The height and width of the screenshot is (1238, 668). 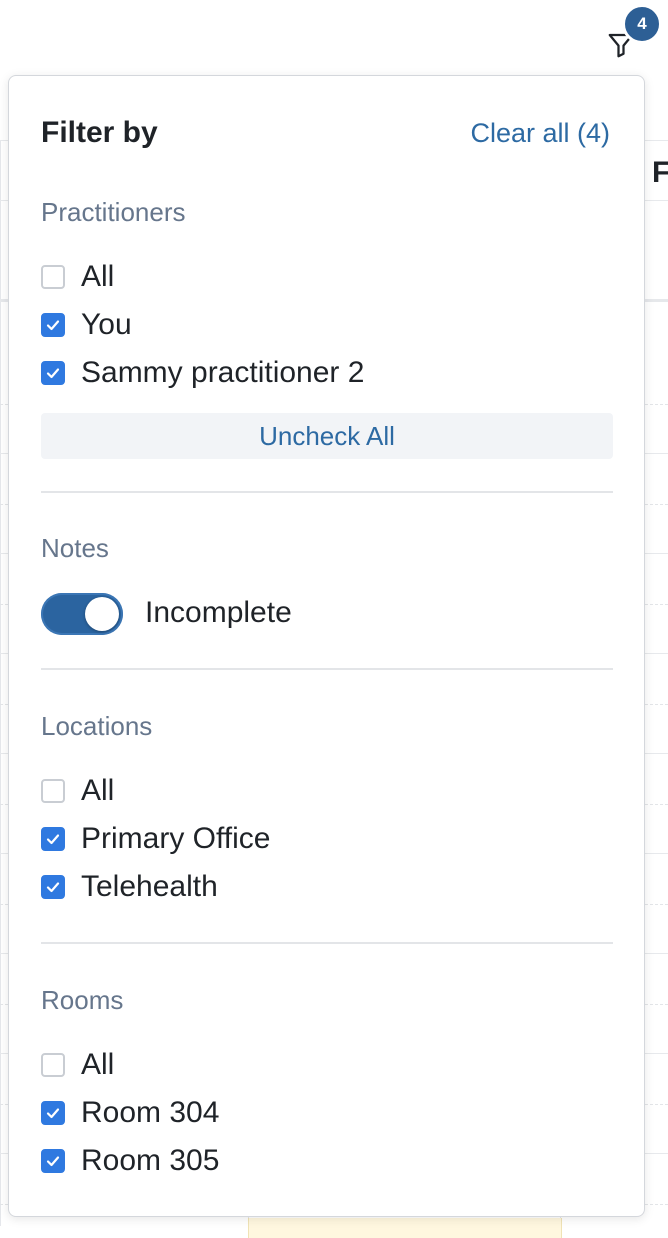 What do you see at coordinates (540, 133) in the screenshot?
I see `clear-all-link: Clear all (4)` at bounding box center [540, 133].